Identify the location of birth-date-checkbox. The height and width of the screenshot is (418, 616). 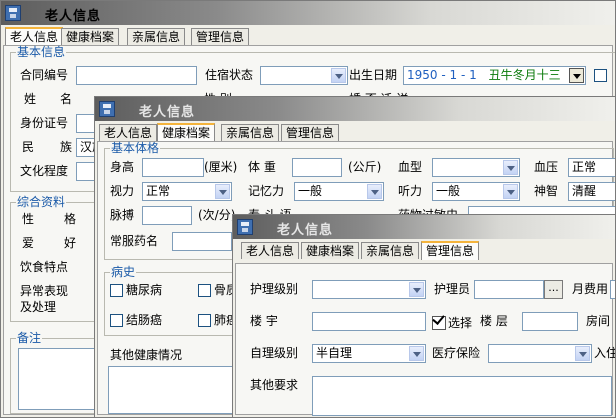
(600, 75).